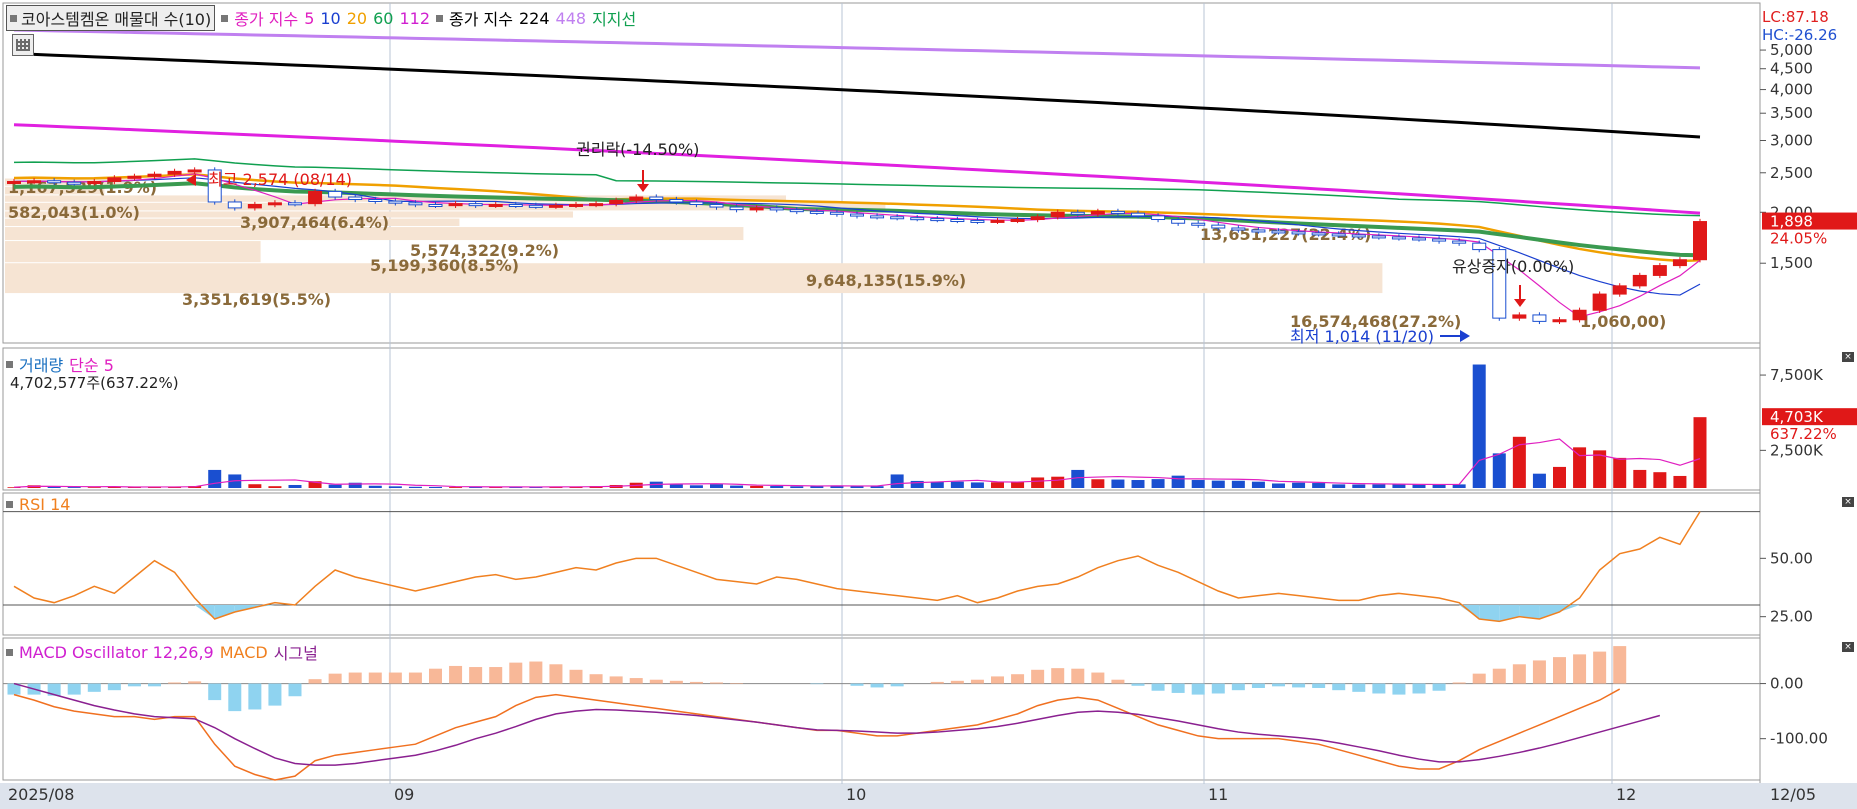 This screenshot has width=1857, height=809. What do you see at coordinates (314, 222) in the screenshot?
I see `volume-profile-label: 3,907,464(6.4%)` at bounding box center [314, 222].